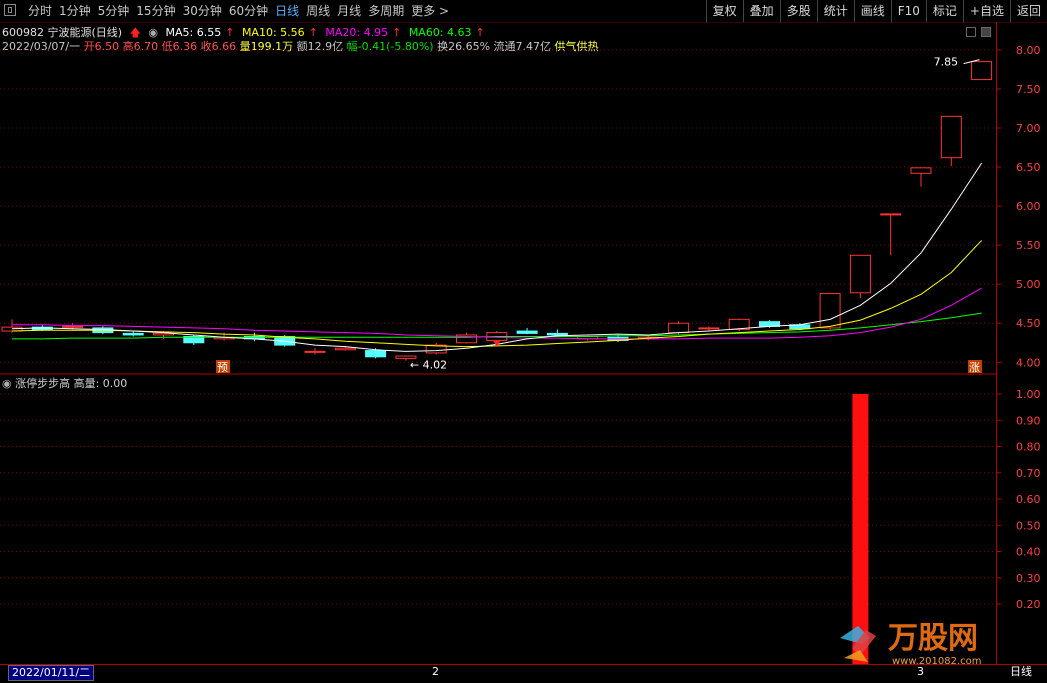 This screenshot has width=1047, height=683. I want to click on month-mark-2: 2, so click(435, 671).